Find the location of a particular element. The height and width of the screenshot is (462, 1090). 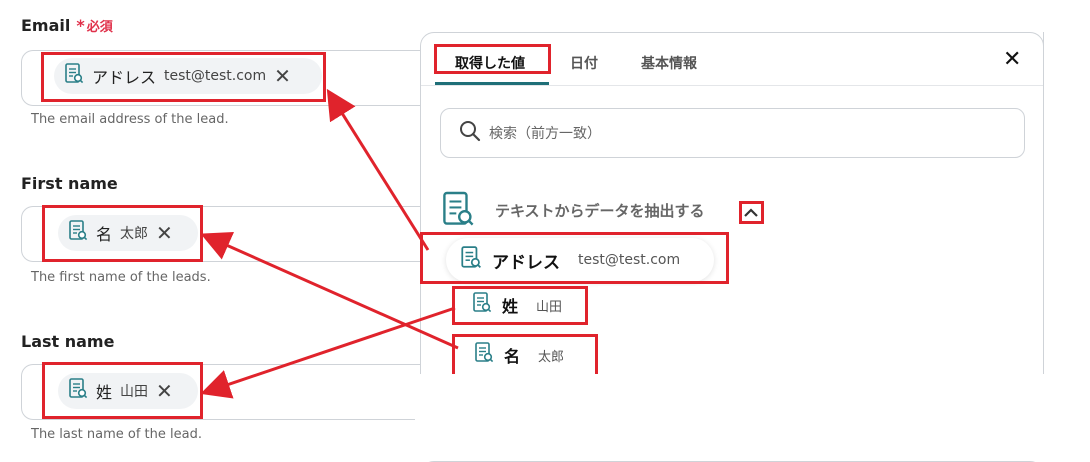

arrow-first-name is located at coordinates (329, 291).